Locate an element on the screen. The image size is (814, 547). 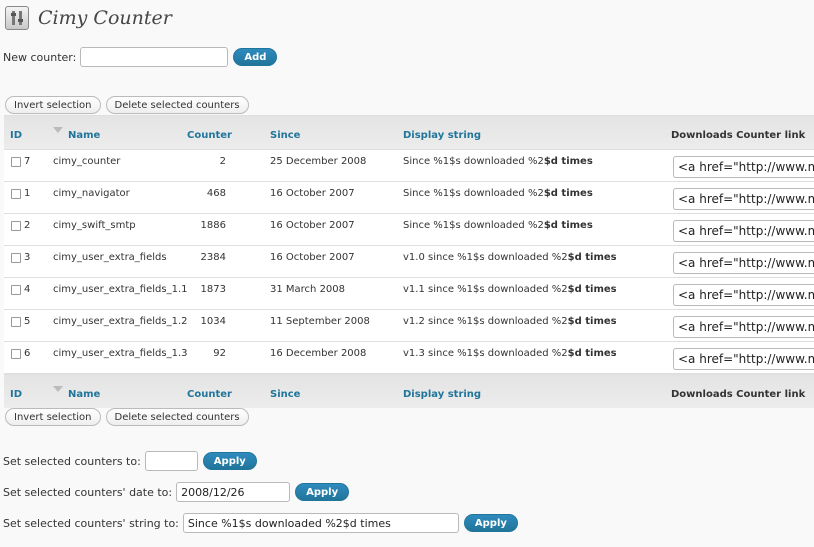
row-name: cimy_swift_smtp is located at coordinates (94, 225).